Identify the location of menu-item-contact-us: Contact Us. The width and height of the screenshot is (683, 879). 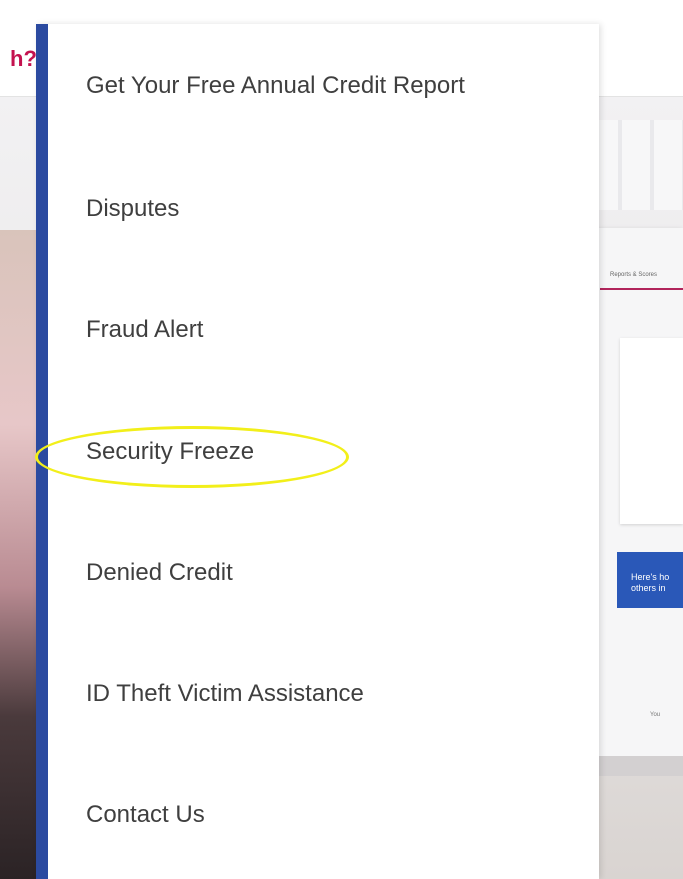
(145, 815).